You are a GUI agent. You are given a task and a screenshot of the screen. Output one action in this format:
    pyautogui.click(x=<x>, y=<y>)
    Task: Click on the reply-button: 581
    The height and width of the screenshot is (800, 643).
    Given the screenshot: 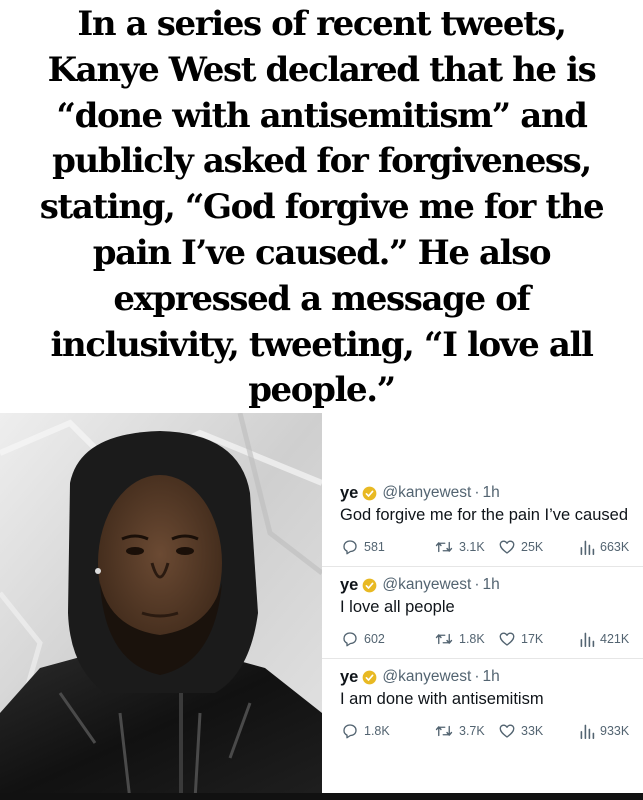 What is the action you would take?
    pyautogui.click(x=363, y=547)
    